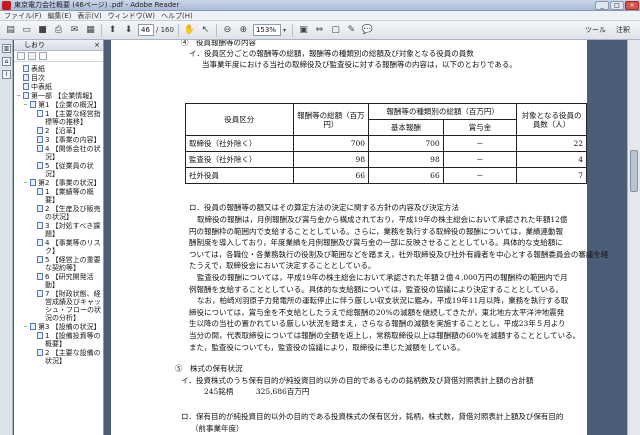 Image resolution: width=640 pixels, height=435 pixels. What do you see at coordinates (284, 30) in the screenshot?
I see `dropdown-arrow-icon: ▾` at bounding box center [284, 30].